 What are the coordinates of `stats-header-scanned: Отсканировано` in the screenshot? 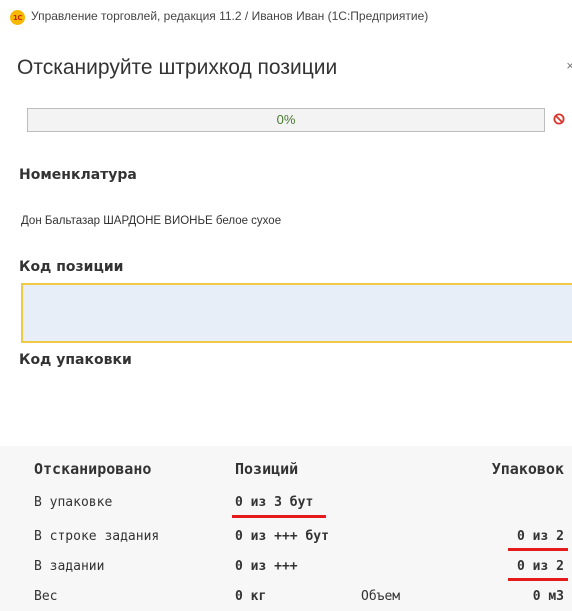 It's located at (93, 469).